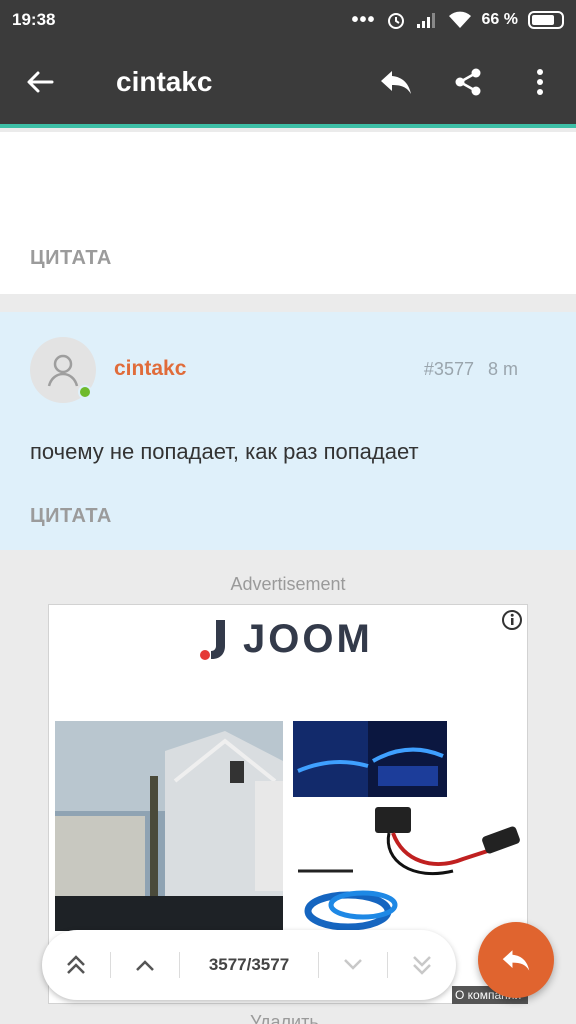 Image resolution: width=576 pixels, height=1024 pixels. Describe the element at coordinates (449, 369) in the screenshot. I see `post-number: #3577` at that location.